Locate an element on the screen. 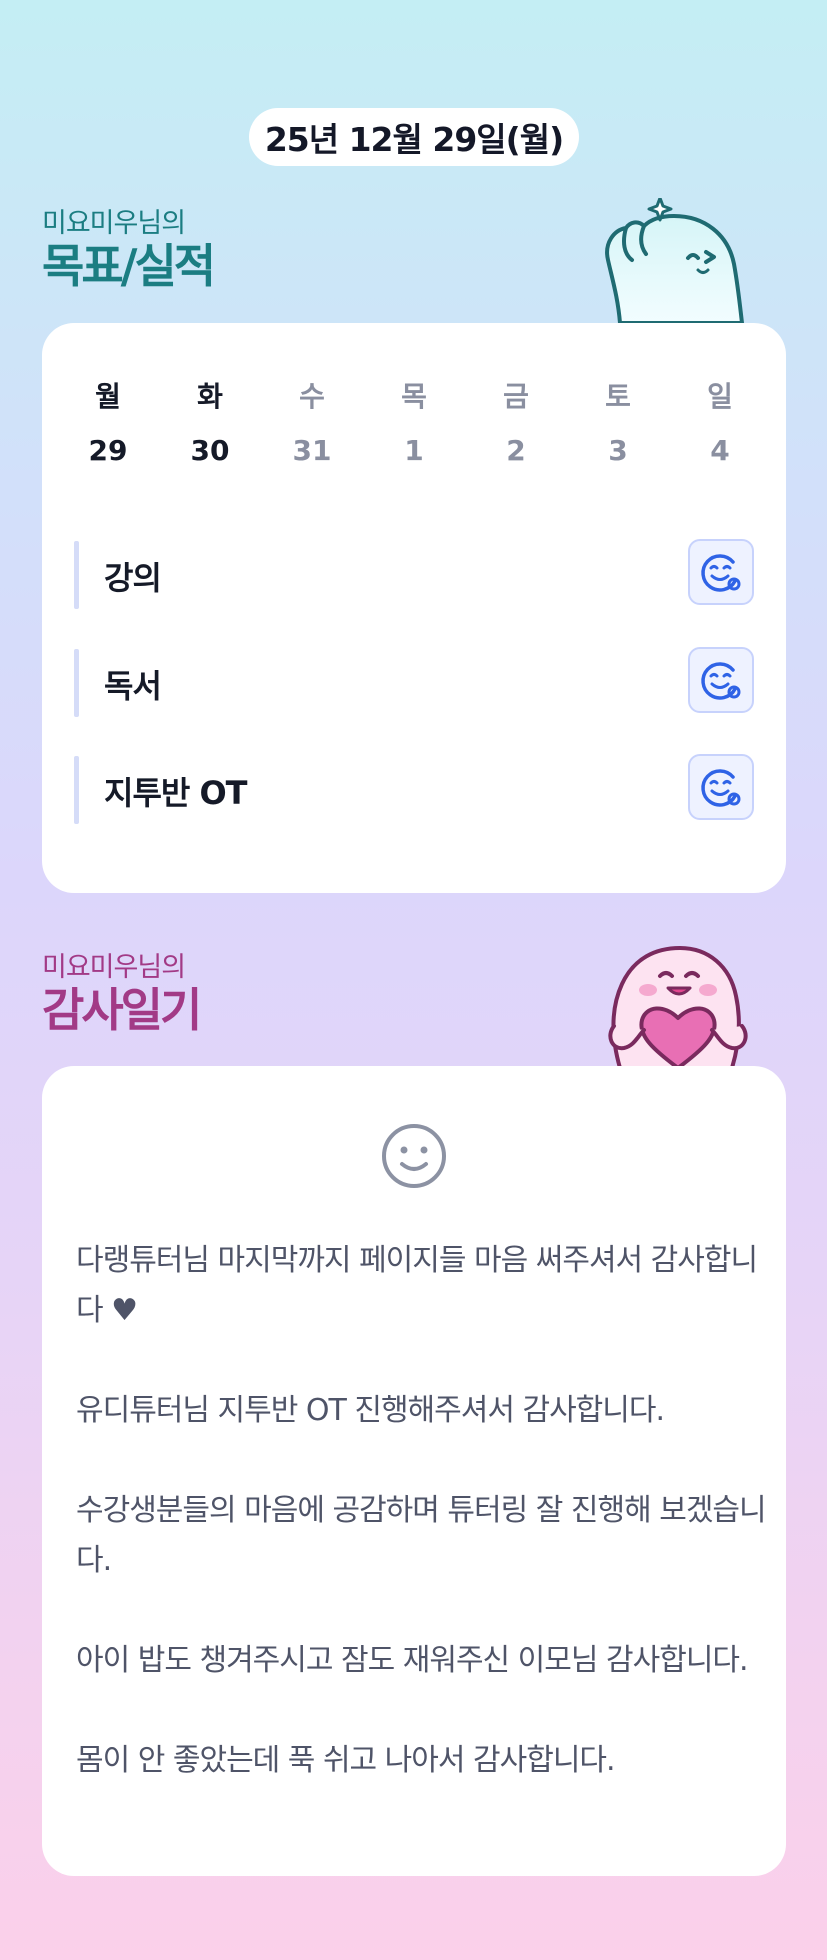 This screenshot has width=827, height=1960. day-name: 월 is located at coordinates (108, 396).